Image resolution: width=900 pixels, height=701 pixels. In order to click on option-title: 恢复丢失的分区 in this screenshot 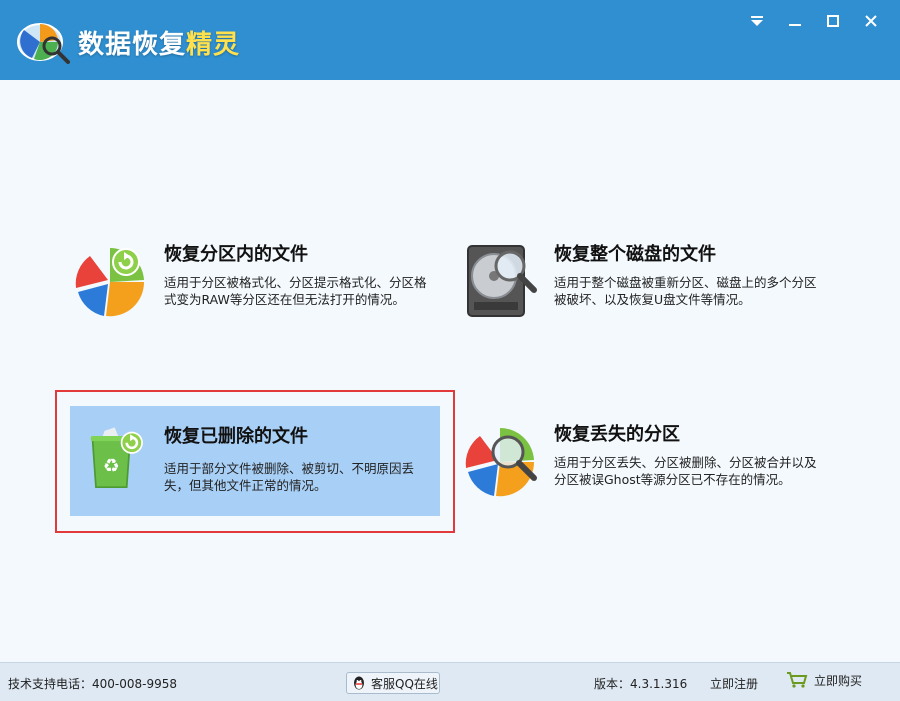, I will do `click(617, 434)`.